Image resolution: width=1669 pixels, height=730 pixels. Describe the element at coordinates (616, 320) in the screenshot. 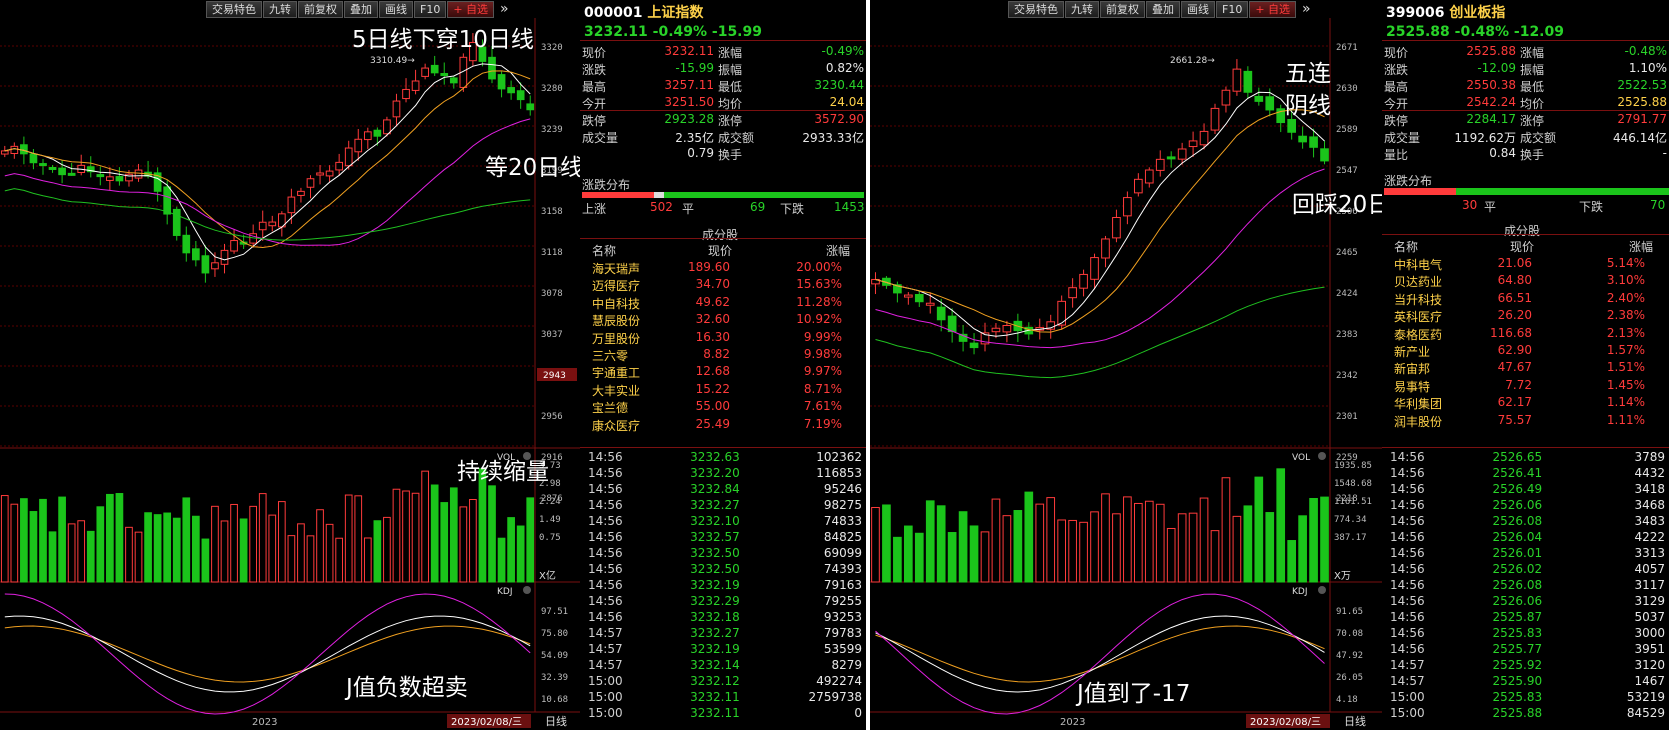

I see `constituent-name: 慧辰股份` at that location.